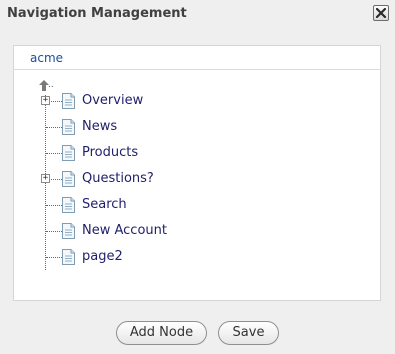 The image size is (395, 354). I want to click on site-name-link: acme, so click(46, 58).